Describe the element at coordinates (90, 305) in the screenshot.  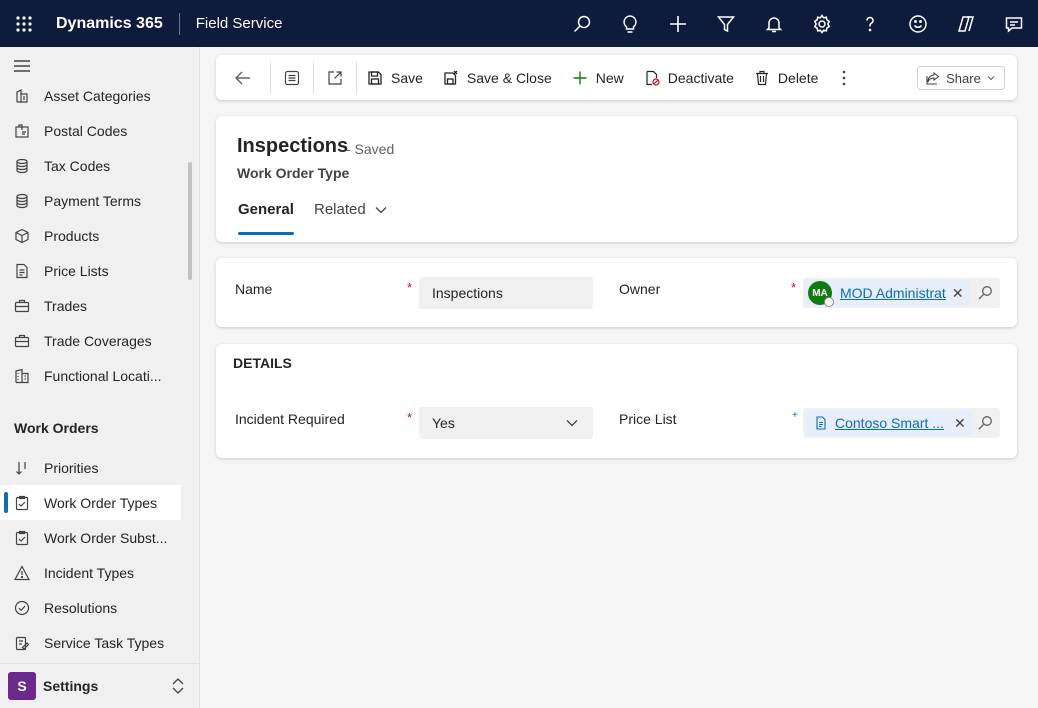
I see `sidebar-item-trades: Trades` at that location.